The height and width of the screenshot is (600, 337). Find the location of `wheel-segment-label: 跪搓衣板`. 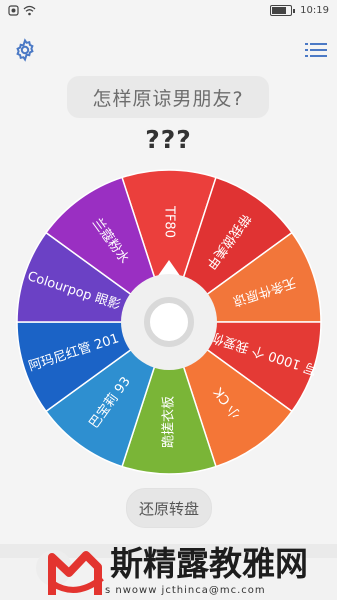

wheel-segment-label: 跪搓衣板 is located at coordinates (169, 422).